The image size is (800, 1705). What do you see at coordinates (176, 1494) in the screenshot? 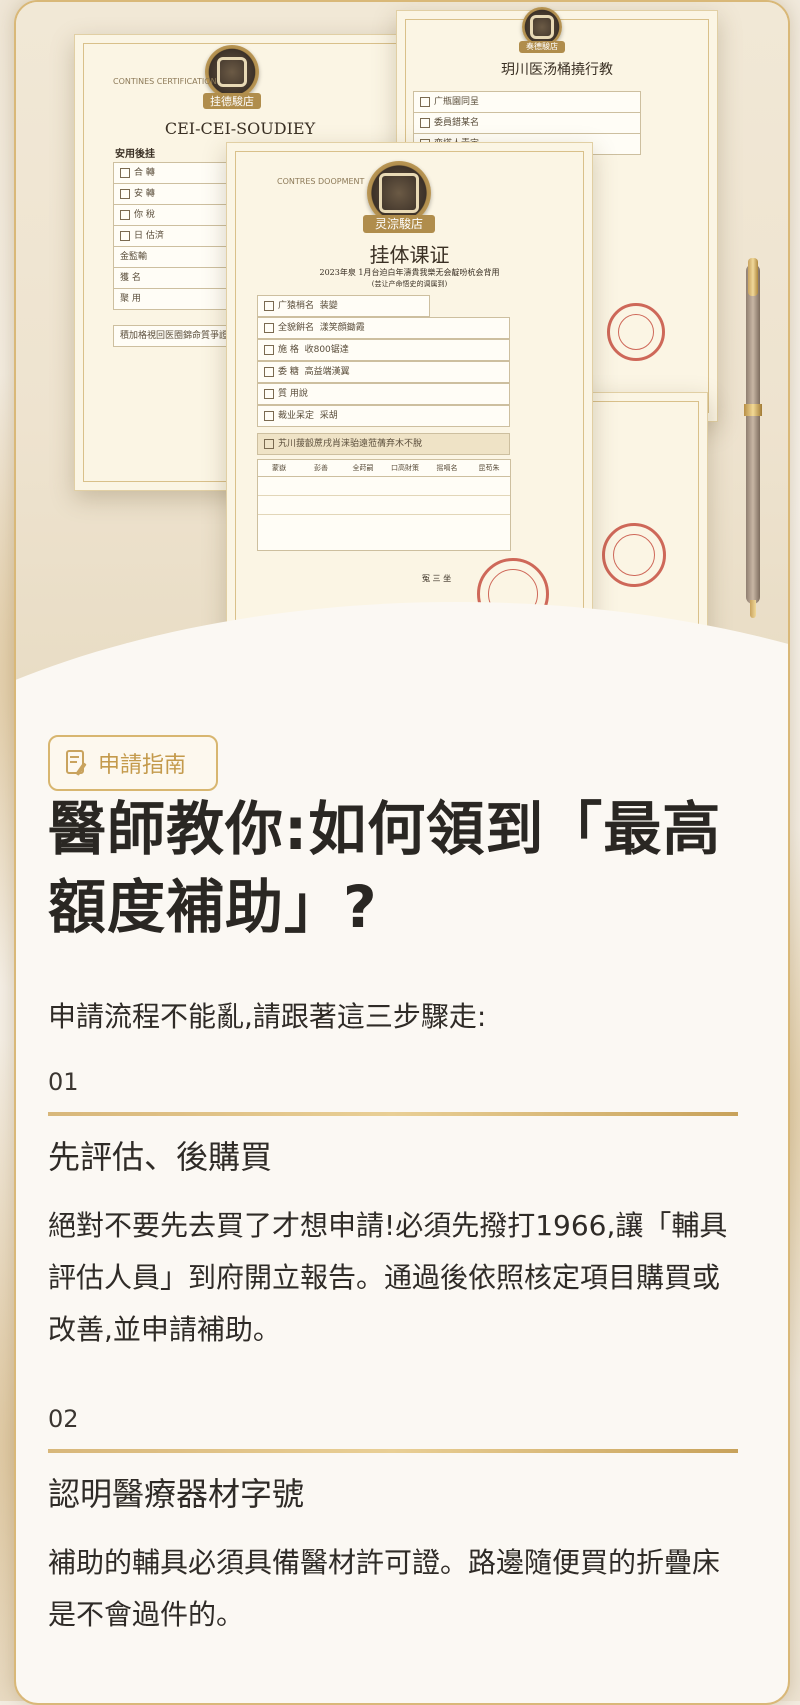
I see `step-title: 認明醫療器材字號` at bounding box center [176, 1494].